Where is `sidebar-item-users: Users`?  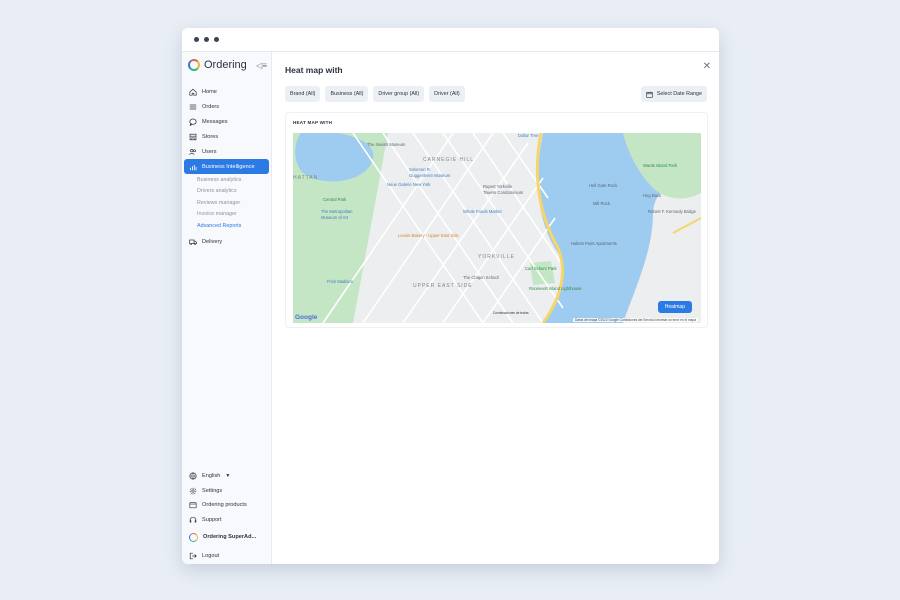 sidebar-item-users: Users is located at coordinates (226, 151).